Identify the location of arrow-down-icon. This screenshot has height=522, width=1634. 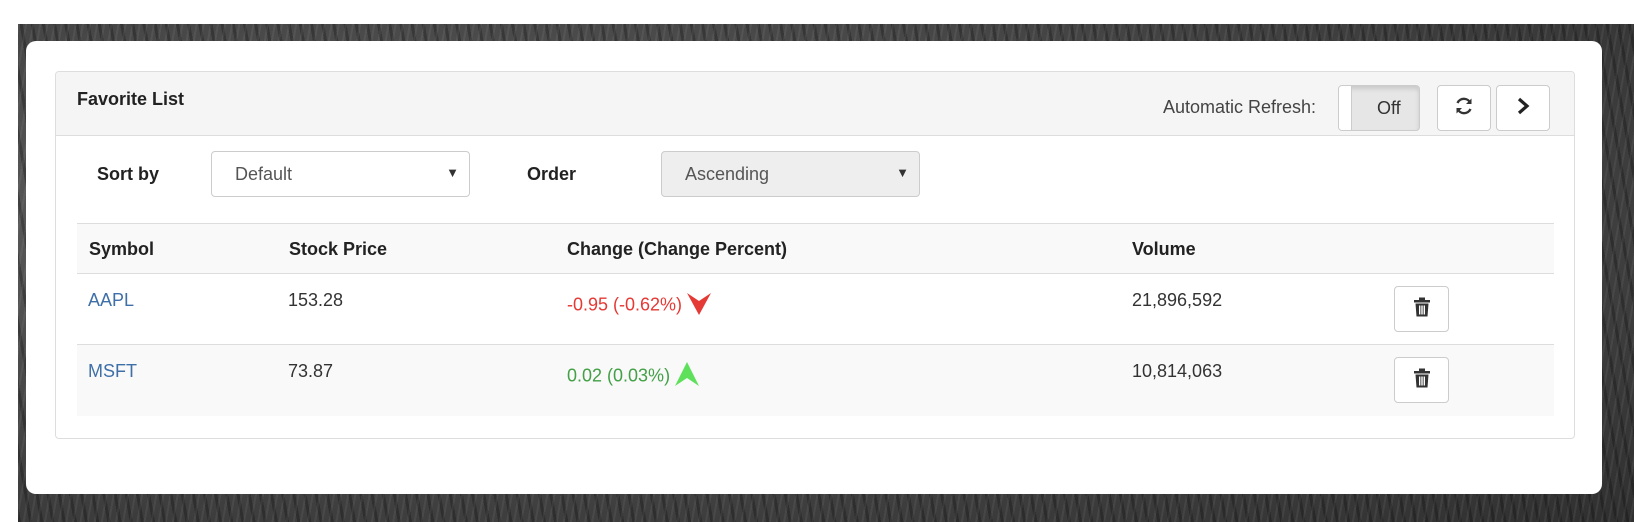
(699, 305).